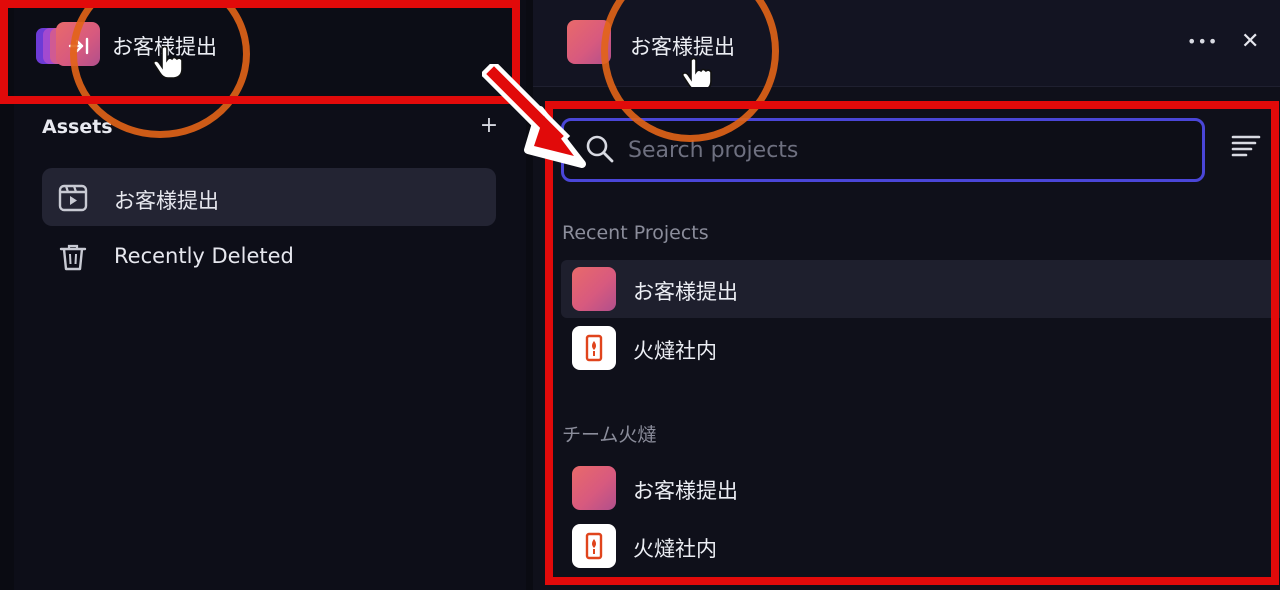  What do you see at coordinates (1250, 41) in the screenshot?
I see `close-button: ✕` at bounding box center [1250, 41].